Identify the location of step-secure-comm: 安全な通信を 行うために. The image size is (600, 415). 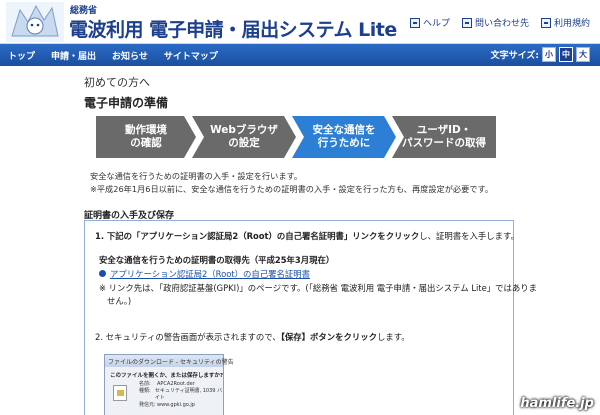
(344, 137).